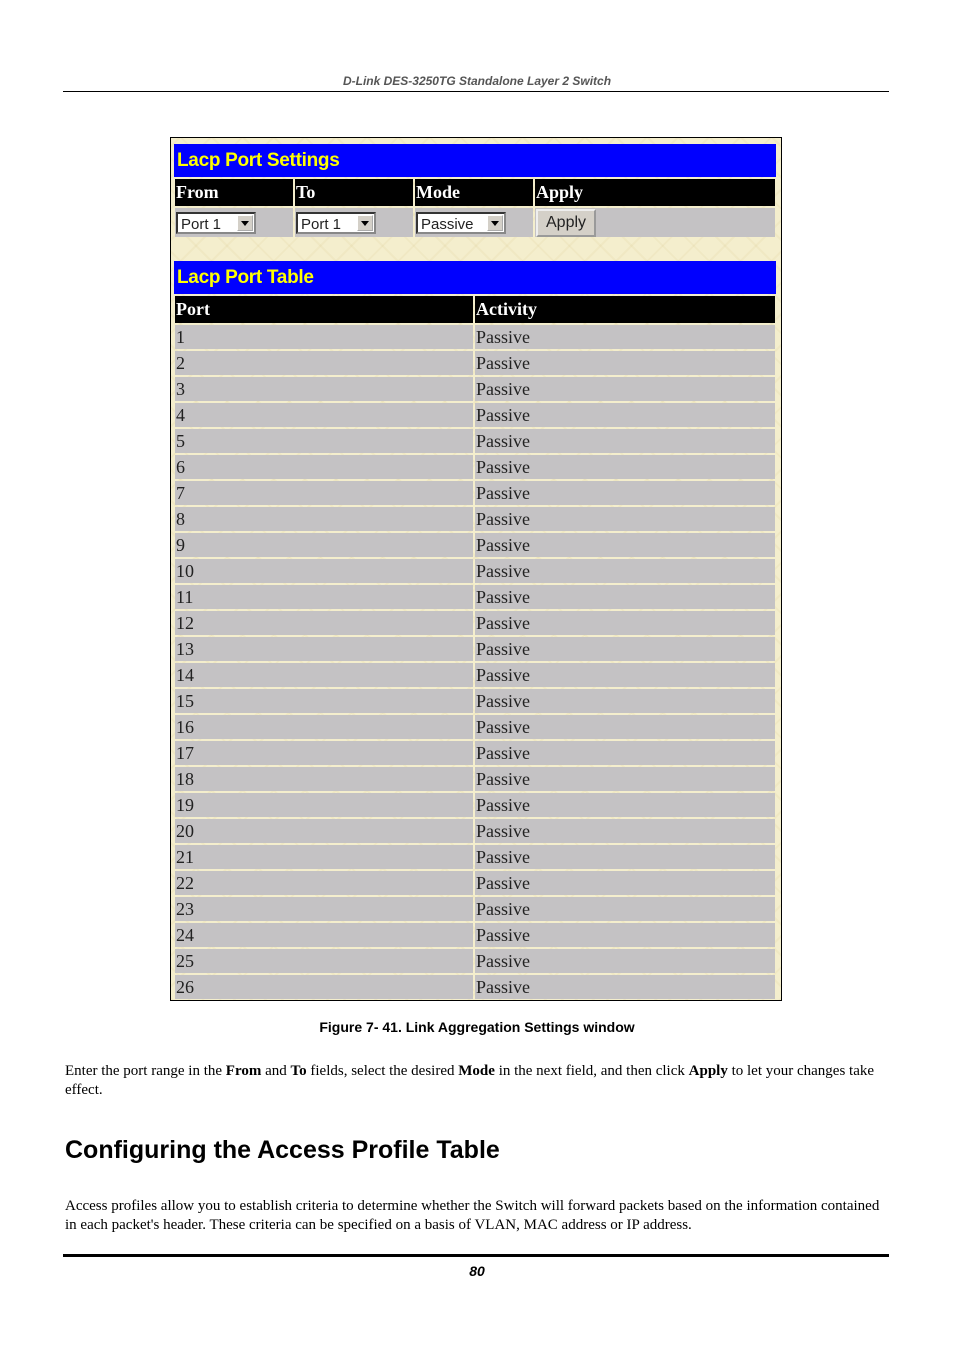 The image size is (954, 1351). I want to click on table-row: 19 Passive, so click(475, 805).